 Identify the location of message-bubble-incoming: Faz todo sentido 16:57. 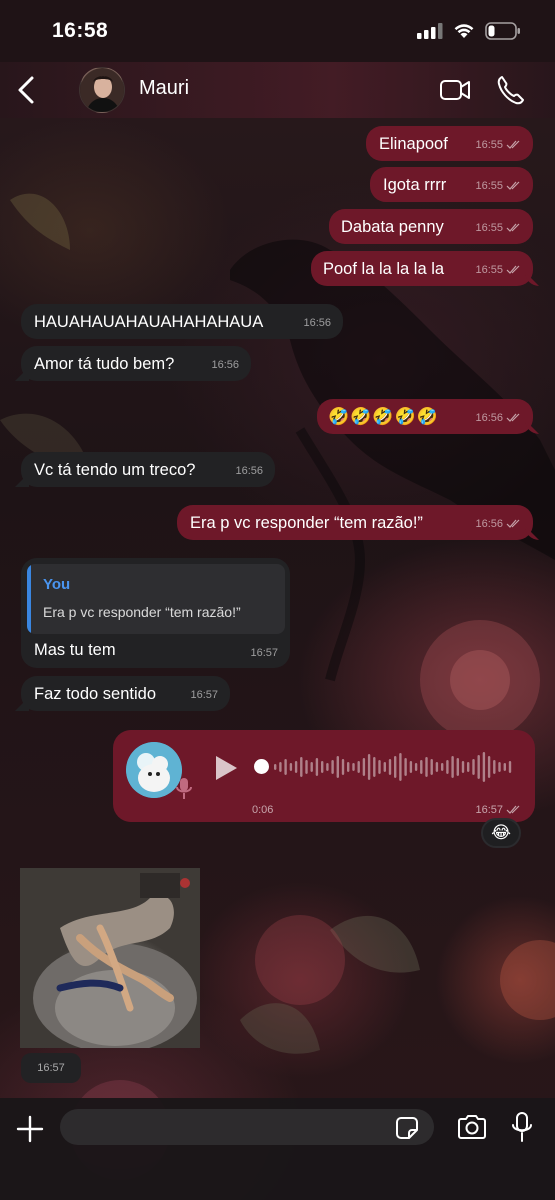
(125, 693).